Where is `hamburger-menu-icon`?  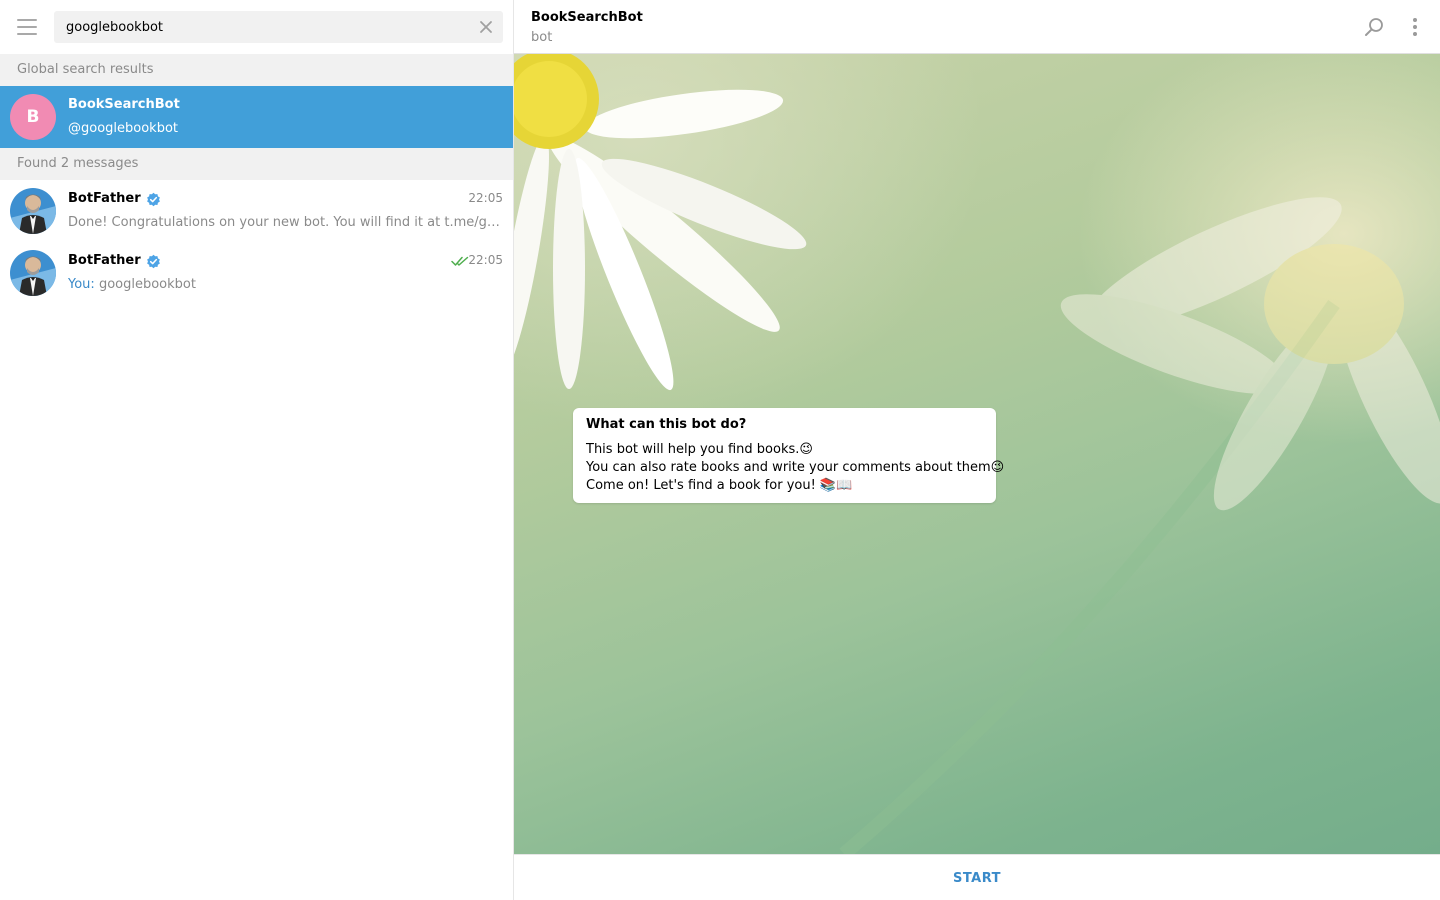 hamburger-menu-icon is located at coordinates (27, 27).